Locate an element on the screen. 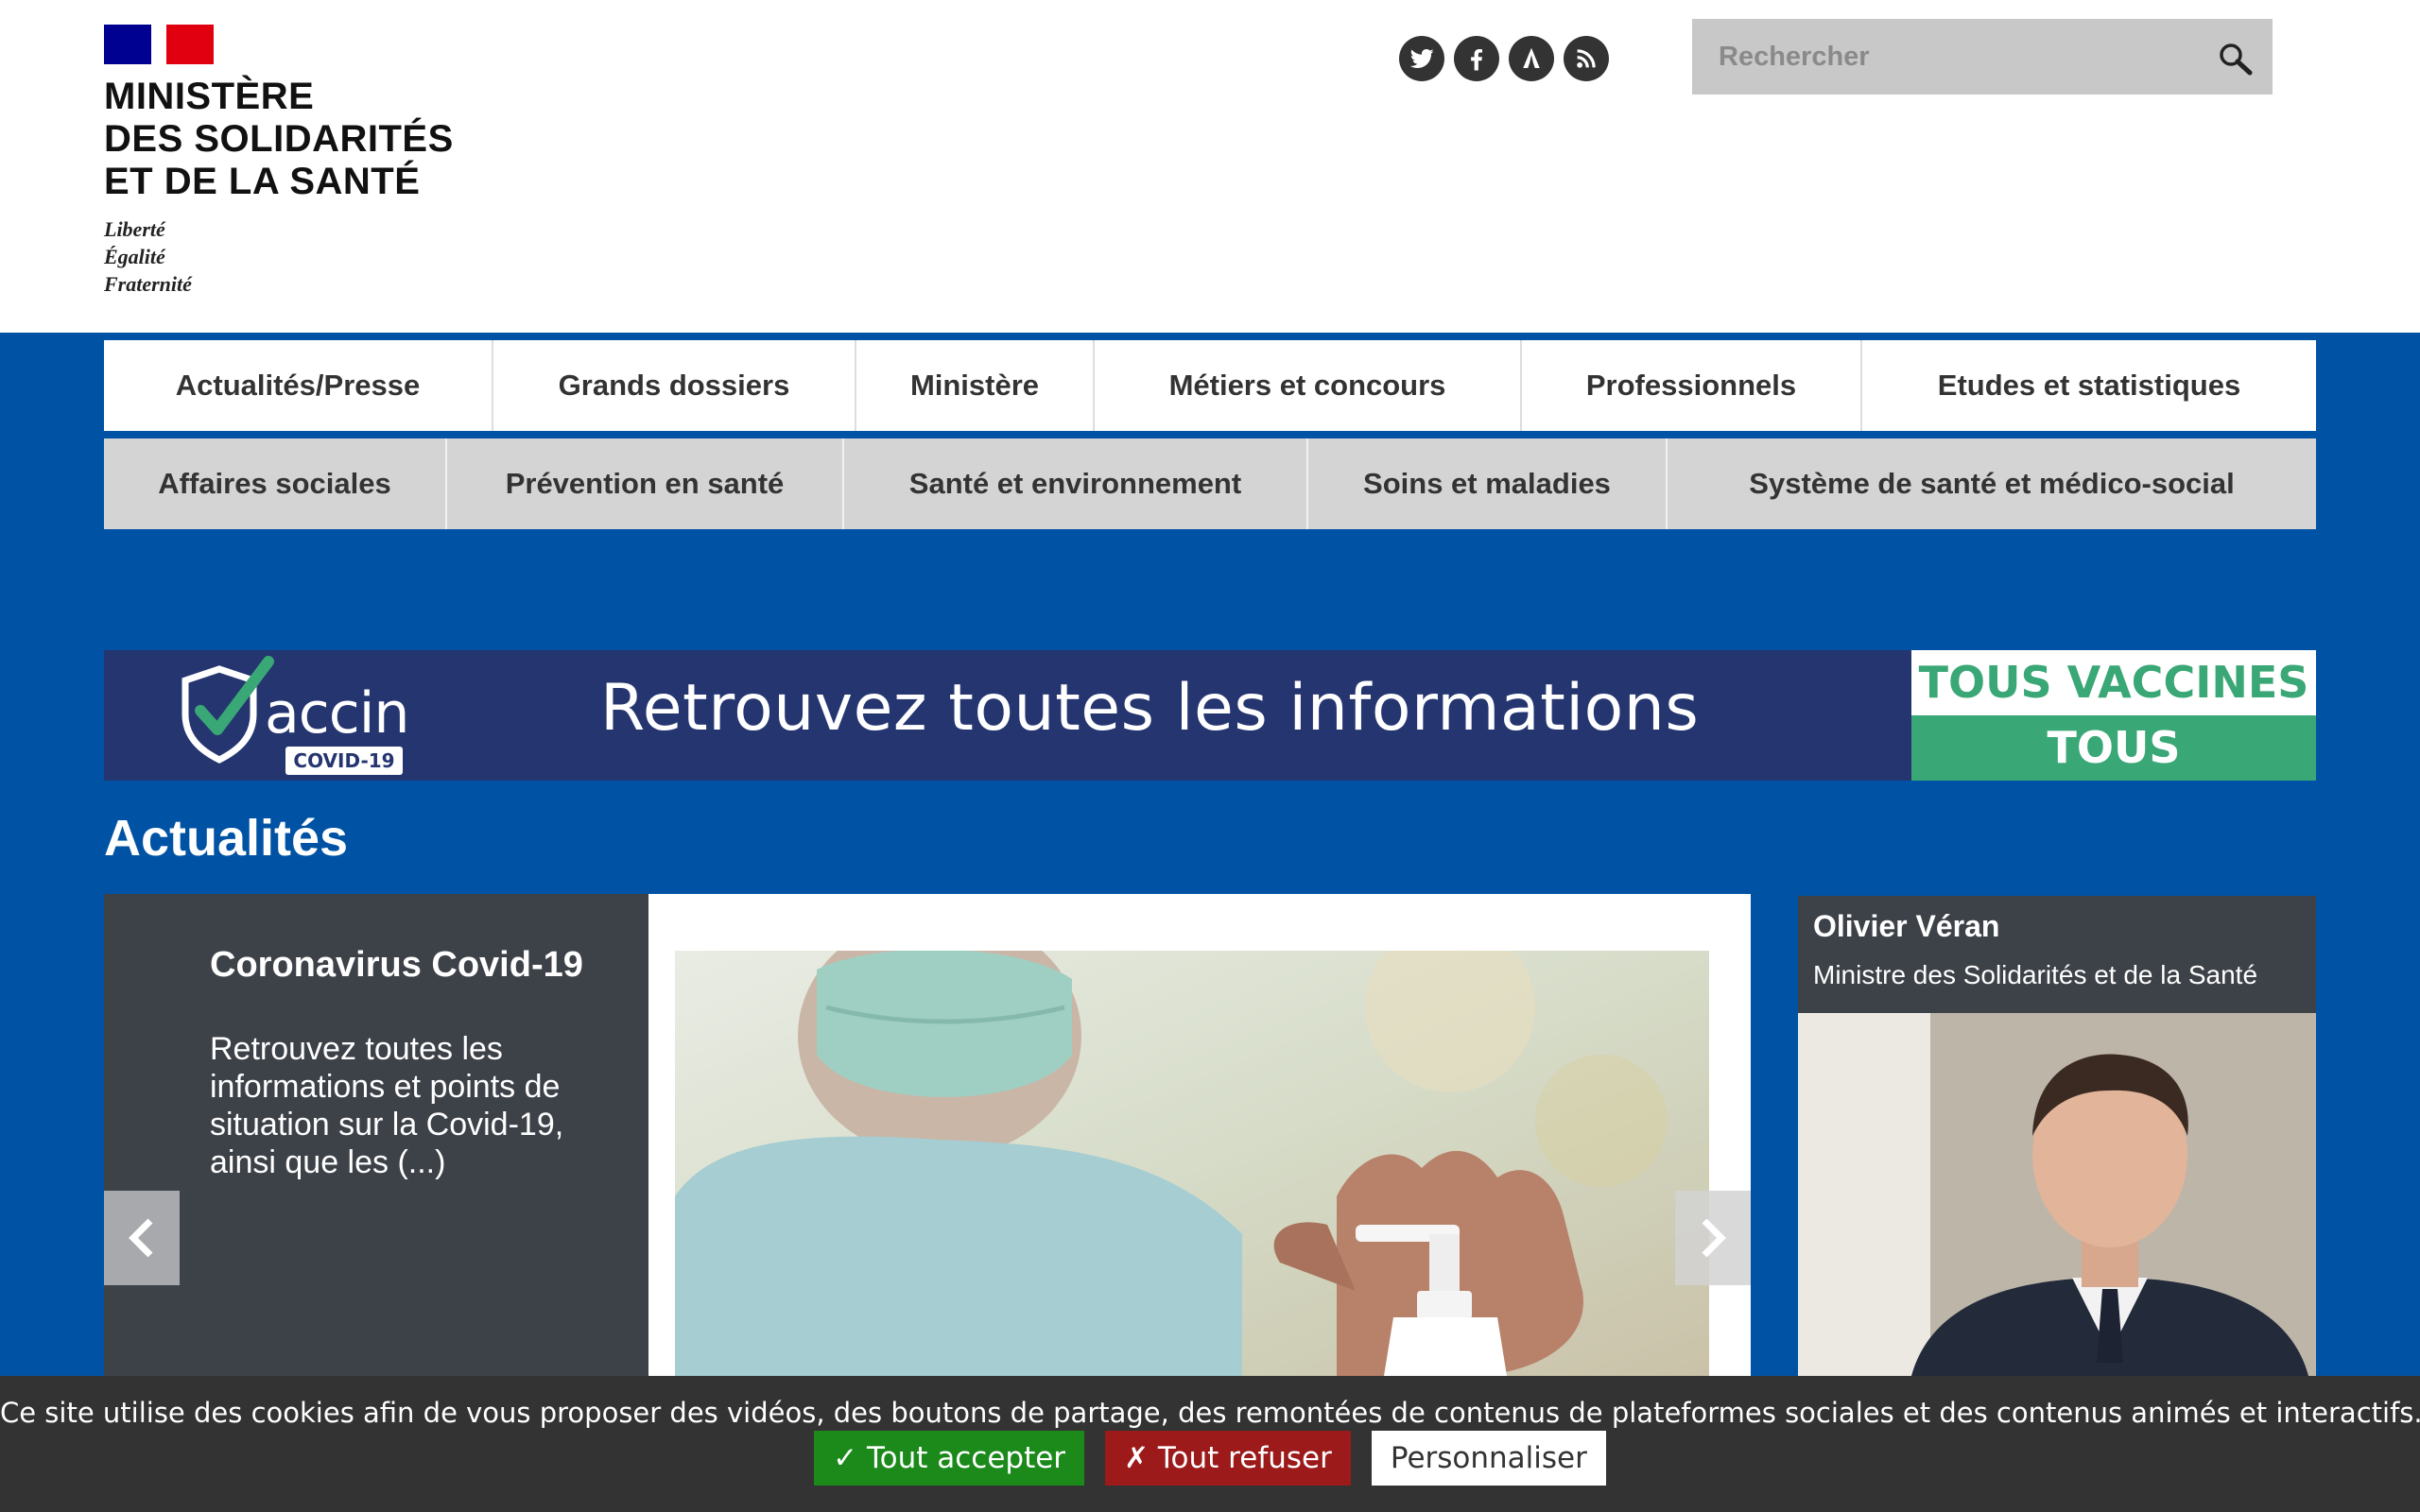 This screenshot has width=2420, height=1512. news-image is located at coordinates (1199, 1135).